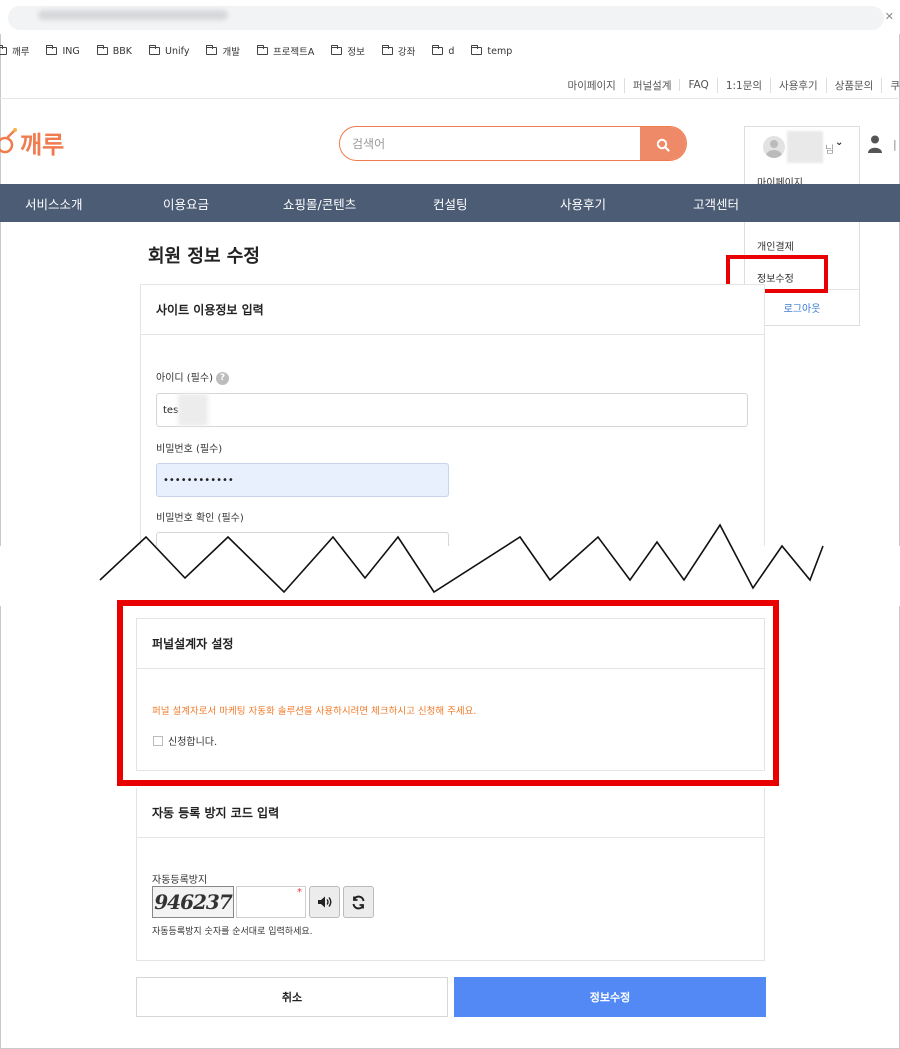 The height and width of the screenshot is (1049, 900). What do you see at coordinates (319, 203) in the screenshot?
I see `nav-item-shop: 쇼핑몰/콘텐츠` at bounding box center [319, 203].